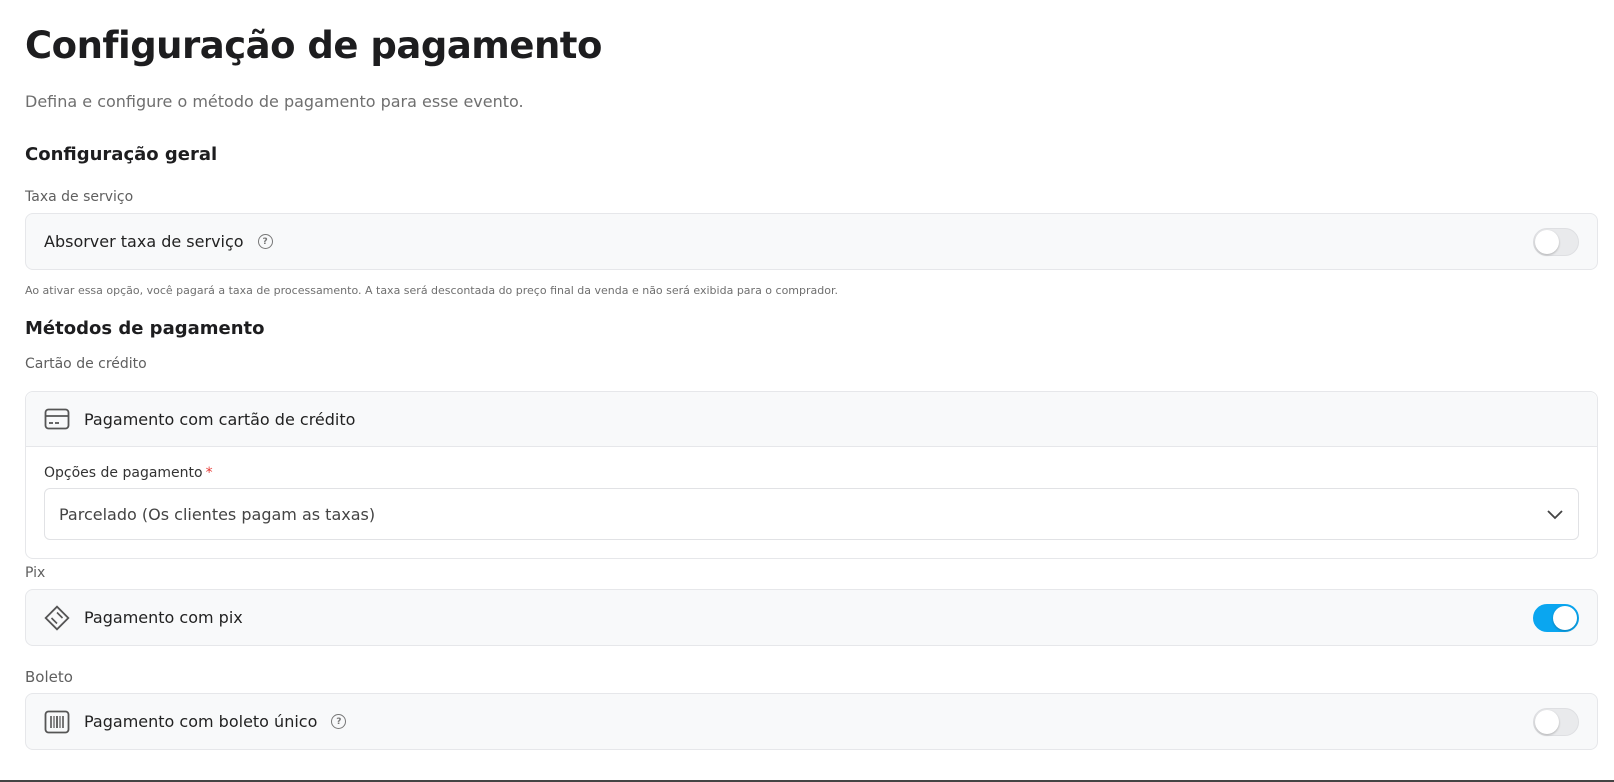 This screenshot has height=782, width=1614. What do you see at coordinates (811, 617) in the screenshot?
I see `pix-card: Pagamento com pix` at bounding box center [811, 617].